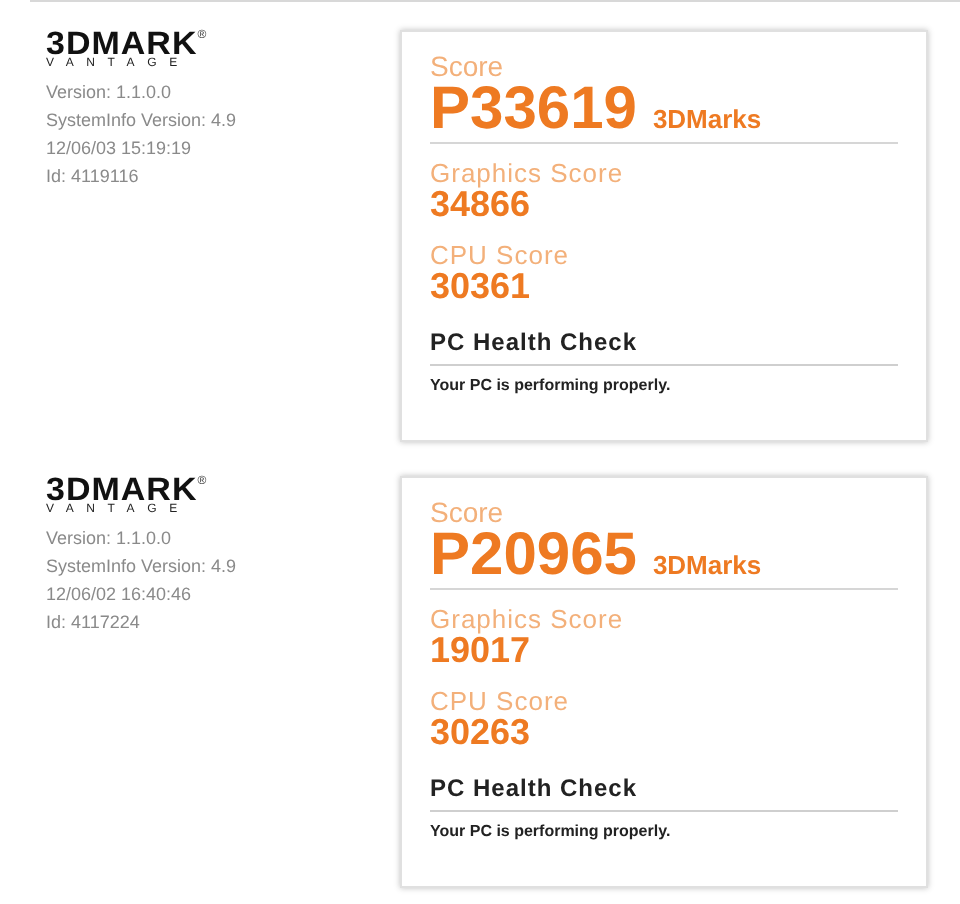  What do you see at coordinates (481, 731) in the screenshot?
I see `cpu-score: 30263` at bounding box center [481, 731].